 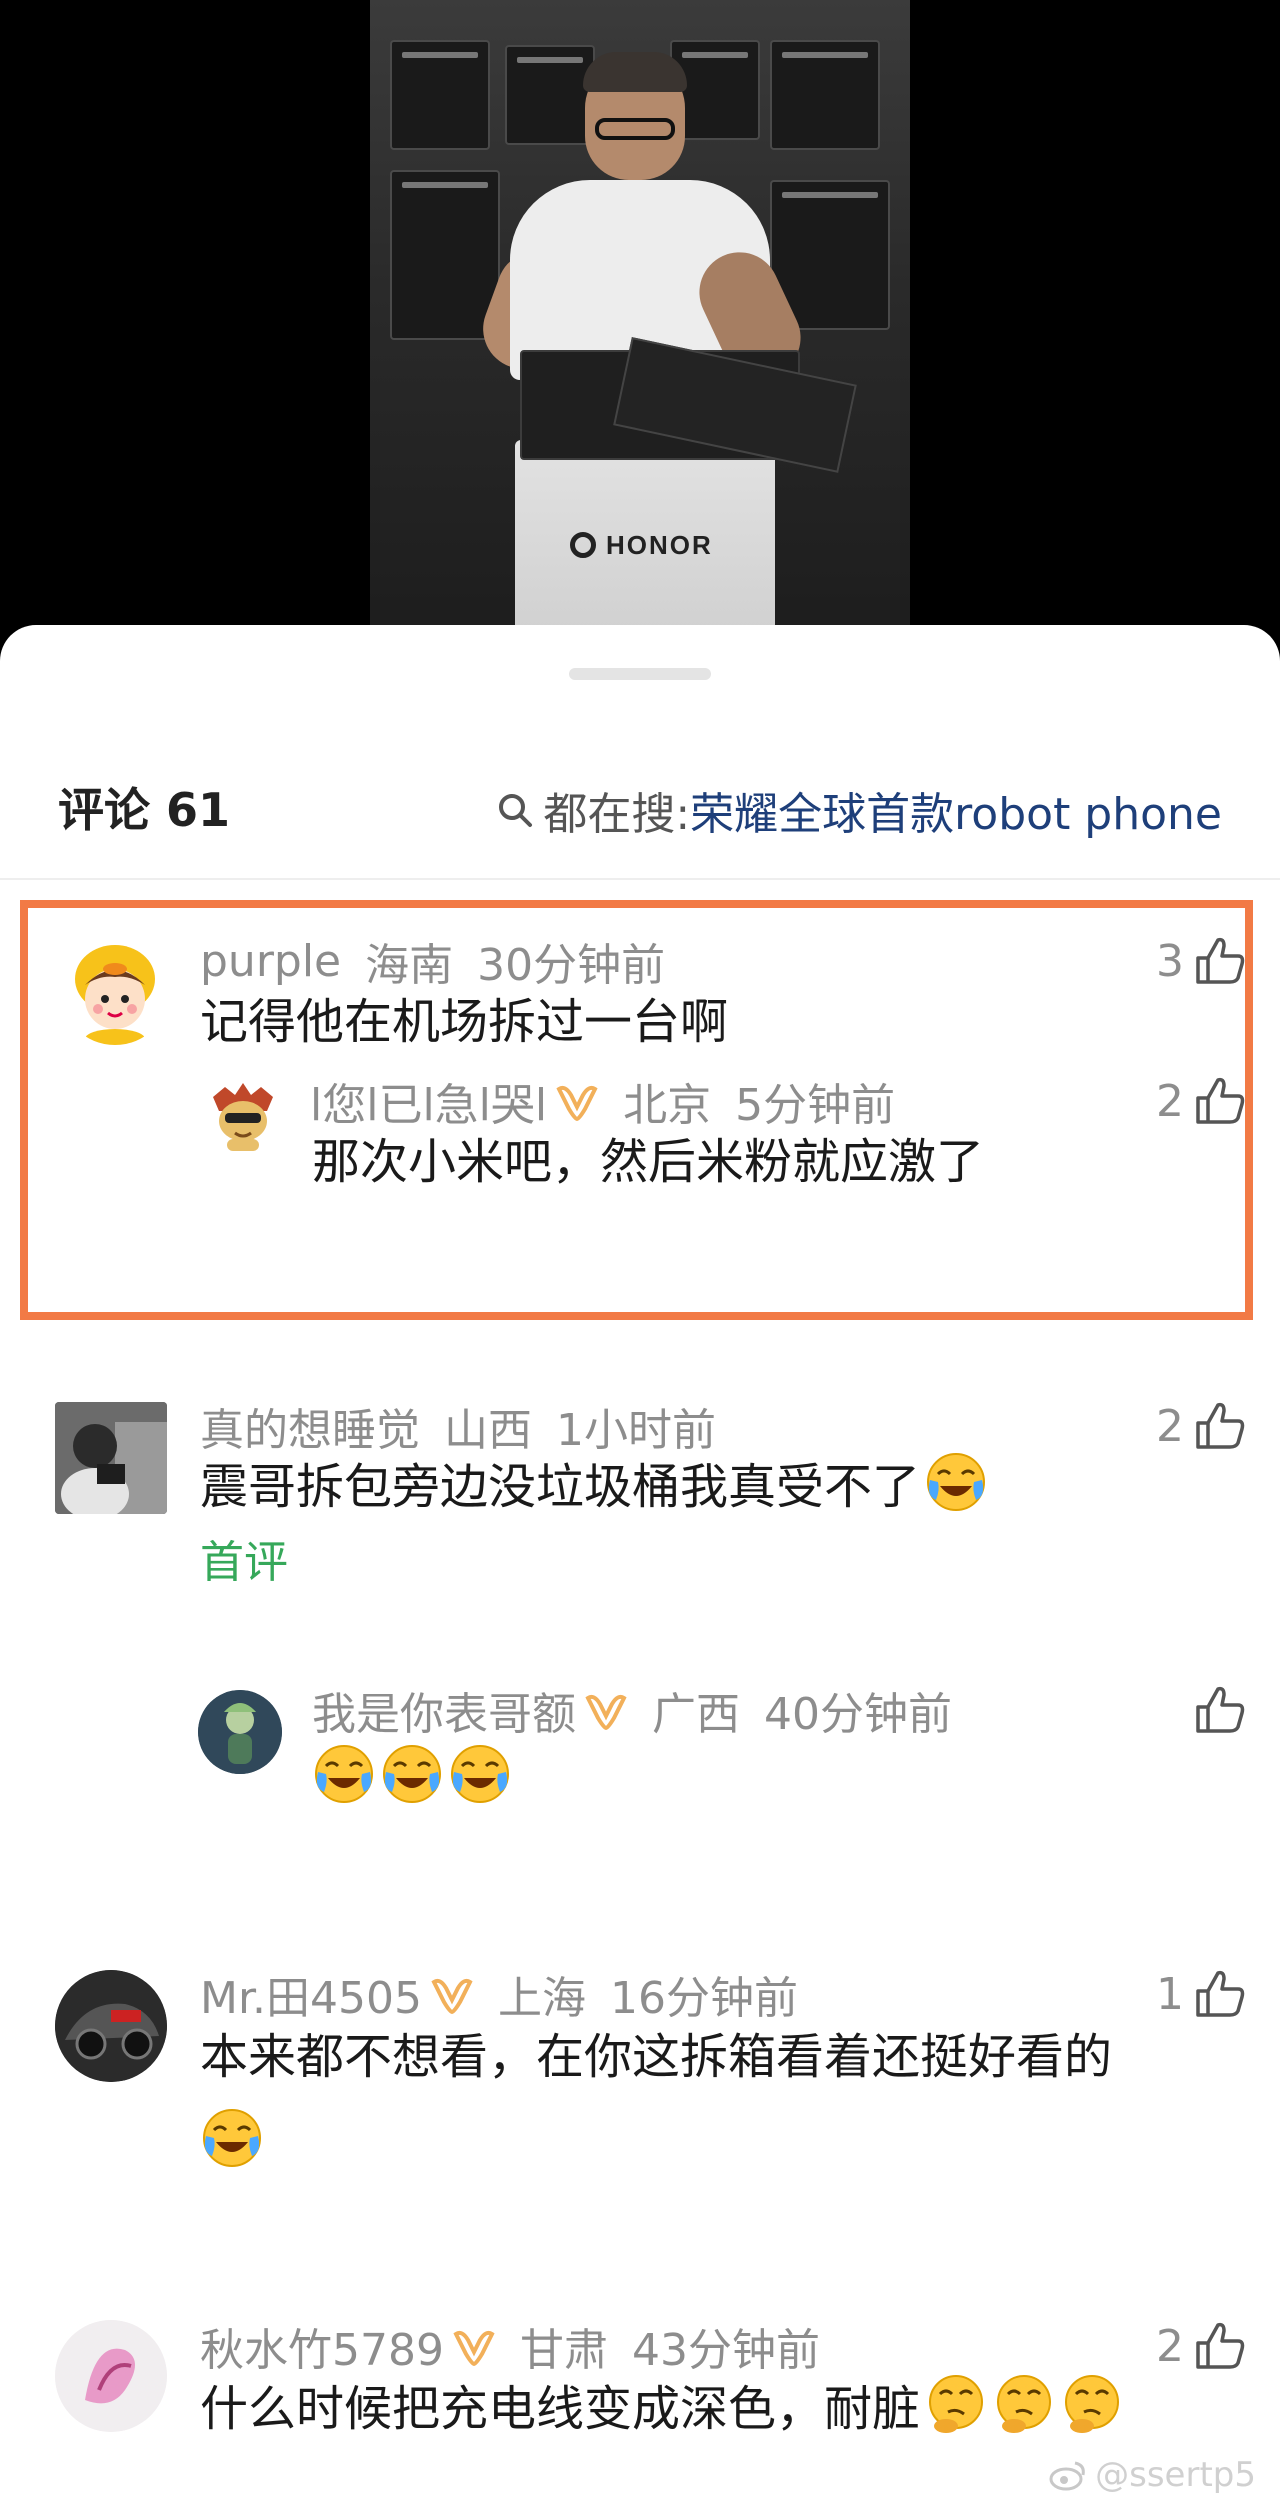 What do you see at coordinates (632, 1711) in the screenshot?
I see `reply-meta: 我是你表哥额 广西 40分钟前` at bounding box center [632, 1711].